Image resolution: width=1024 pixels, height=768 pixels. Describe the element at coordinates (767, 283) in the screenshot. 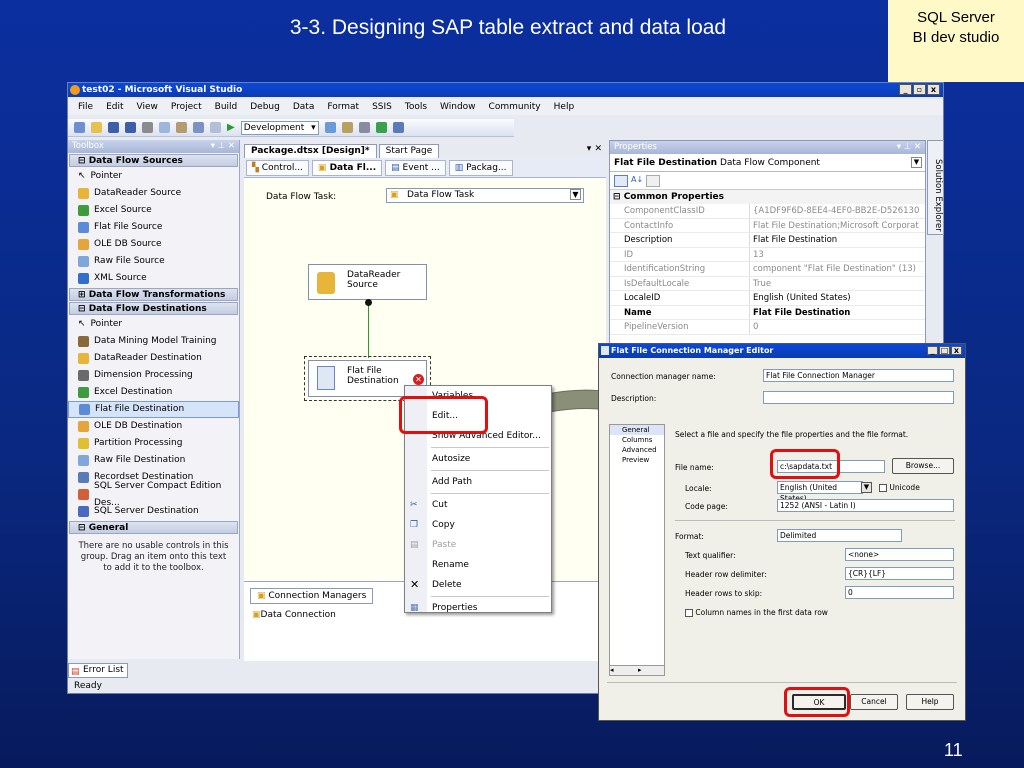

I see `property-row: IsDefaultLocale True` at that location.